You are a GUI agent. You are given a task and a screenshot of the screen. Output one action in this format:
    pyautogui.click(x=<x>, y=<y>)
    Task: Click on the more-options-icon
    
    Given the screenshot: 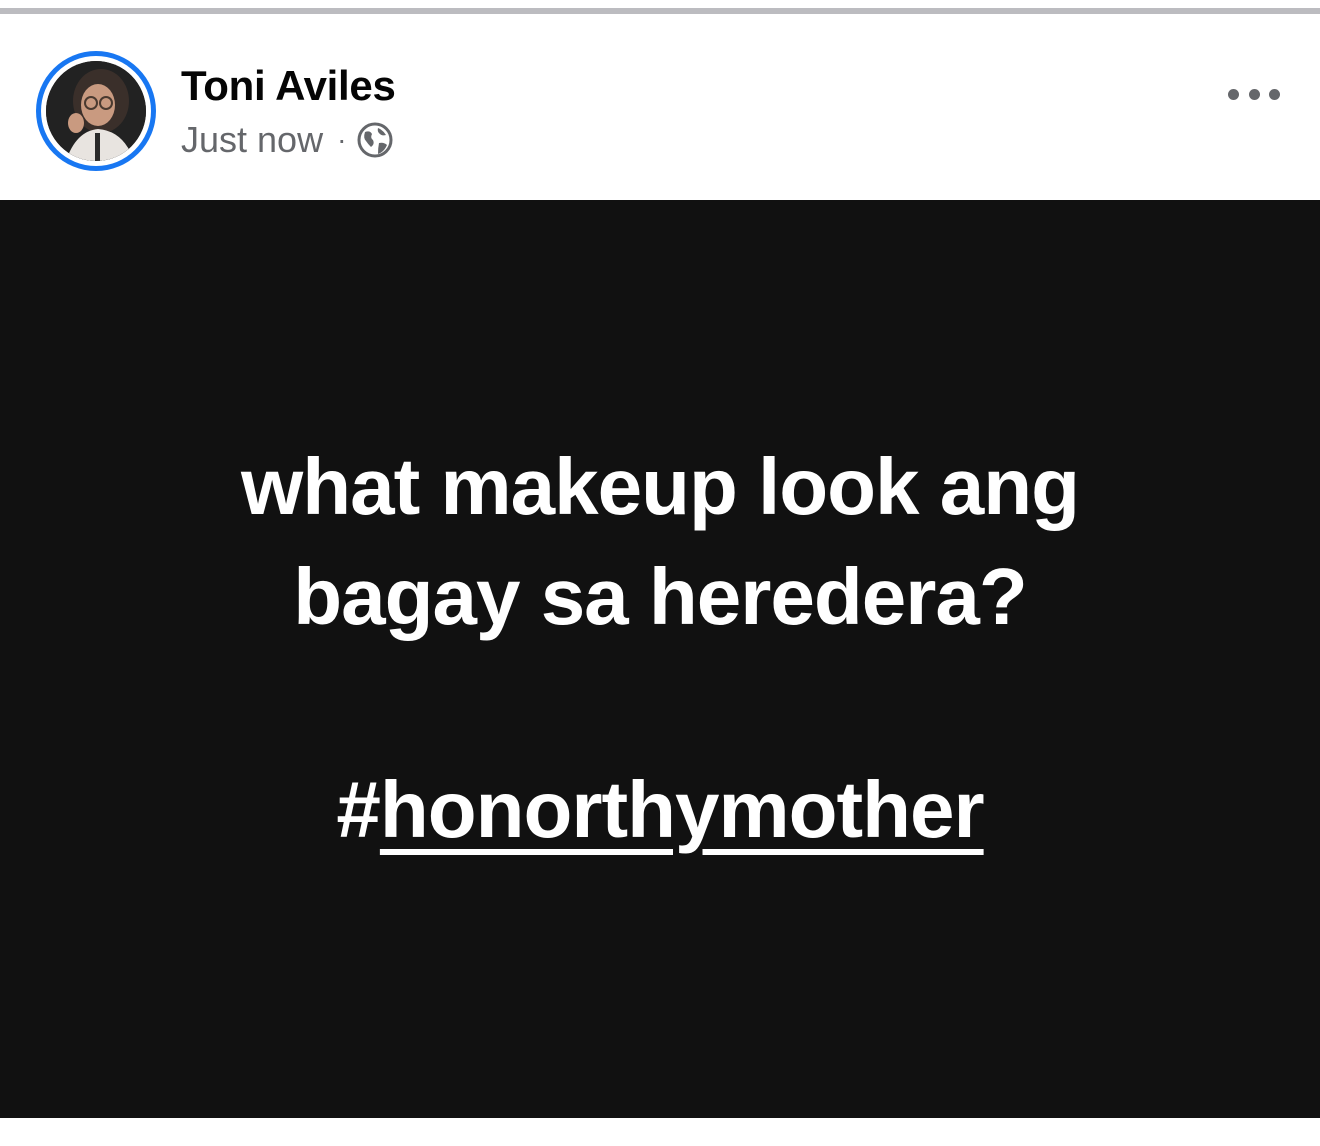 What is the action you would take?
    pyautogui.click(x=1233, y=94)
    